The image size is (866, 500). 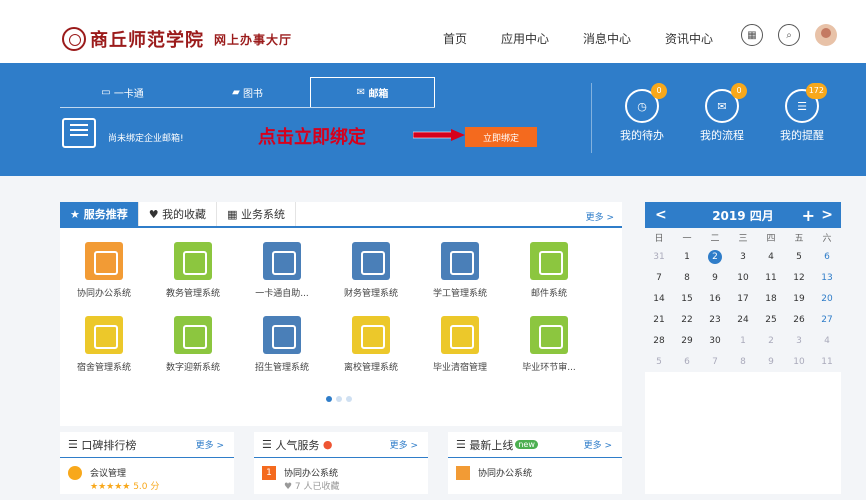 What do you see at coordinates (659, 257) in the screenshot?
I see `calendar-day: 31` at bounding box center [659, 257].